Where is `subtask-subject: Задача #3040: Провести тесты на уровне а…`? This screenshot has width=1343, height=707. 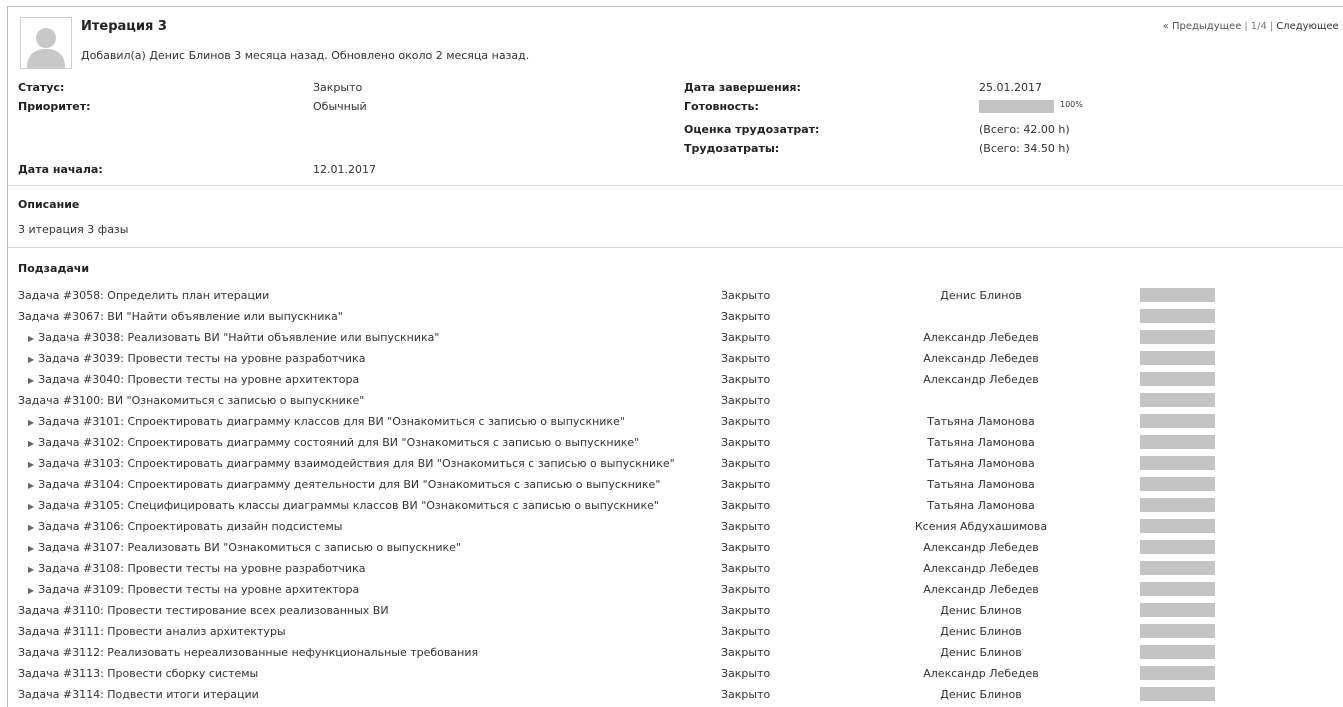
subtask-subject: Задача #3040: Провести тесты на уровне а… is located at coordinates (199, 379).